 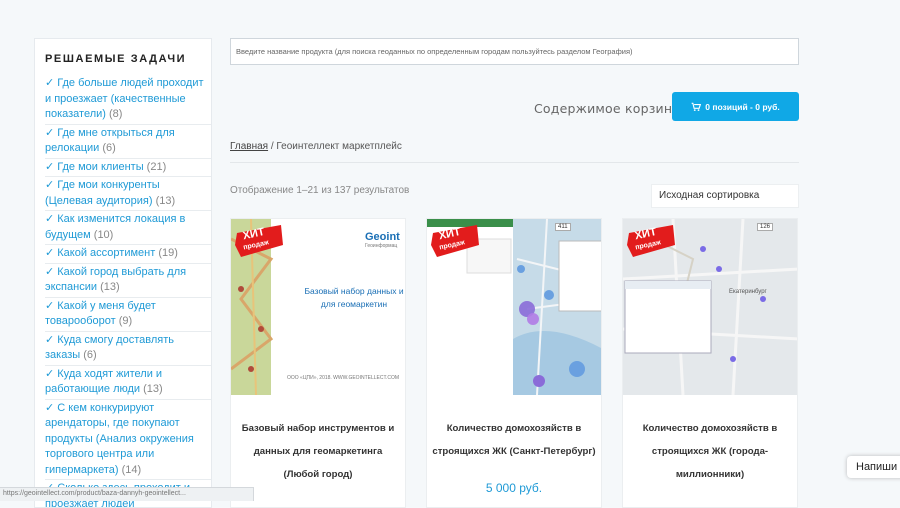 I want to click on cart-label: Содержимое корзины:, so click(x=610, y=108).